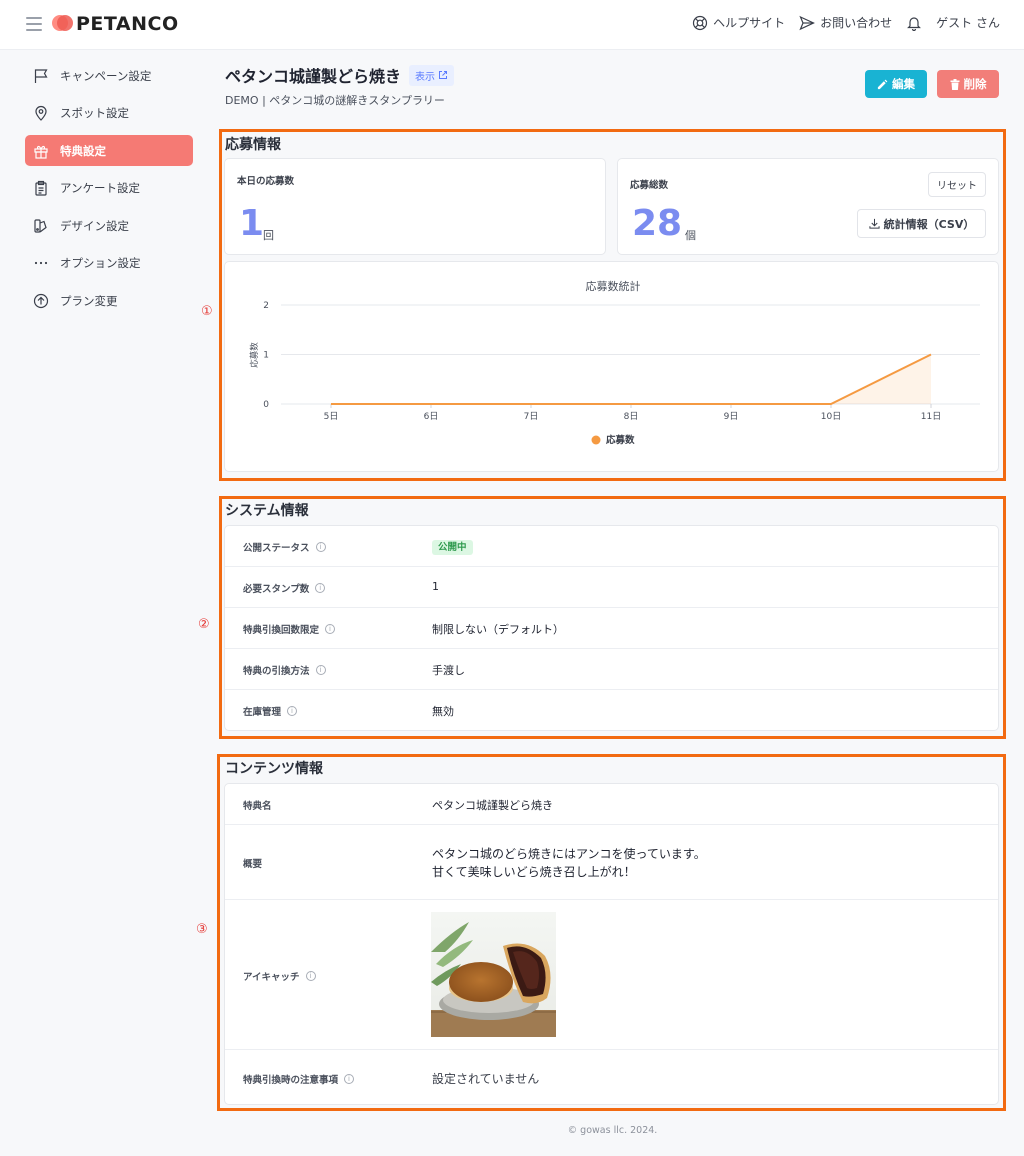 Image resolution: width=1024 pixels, height=1156 pixels. I want to click on x-tick-label: 11日, so click(931, 416).